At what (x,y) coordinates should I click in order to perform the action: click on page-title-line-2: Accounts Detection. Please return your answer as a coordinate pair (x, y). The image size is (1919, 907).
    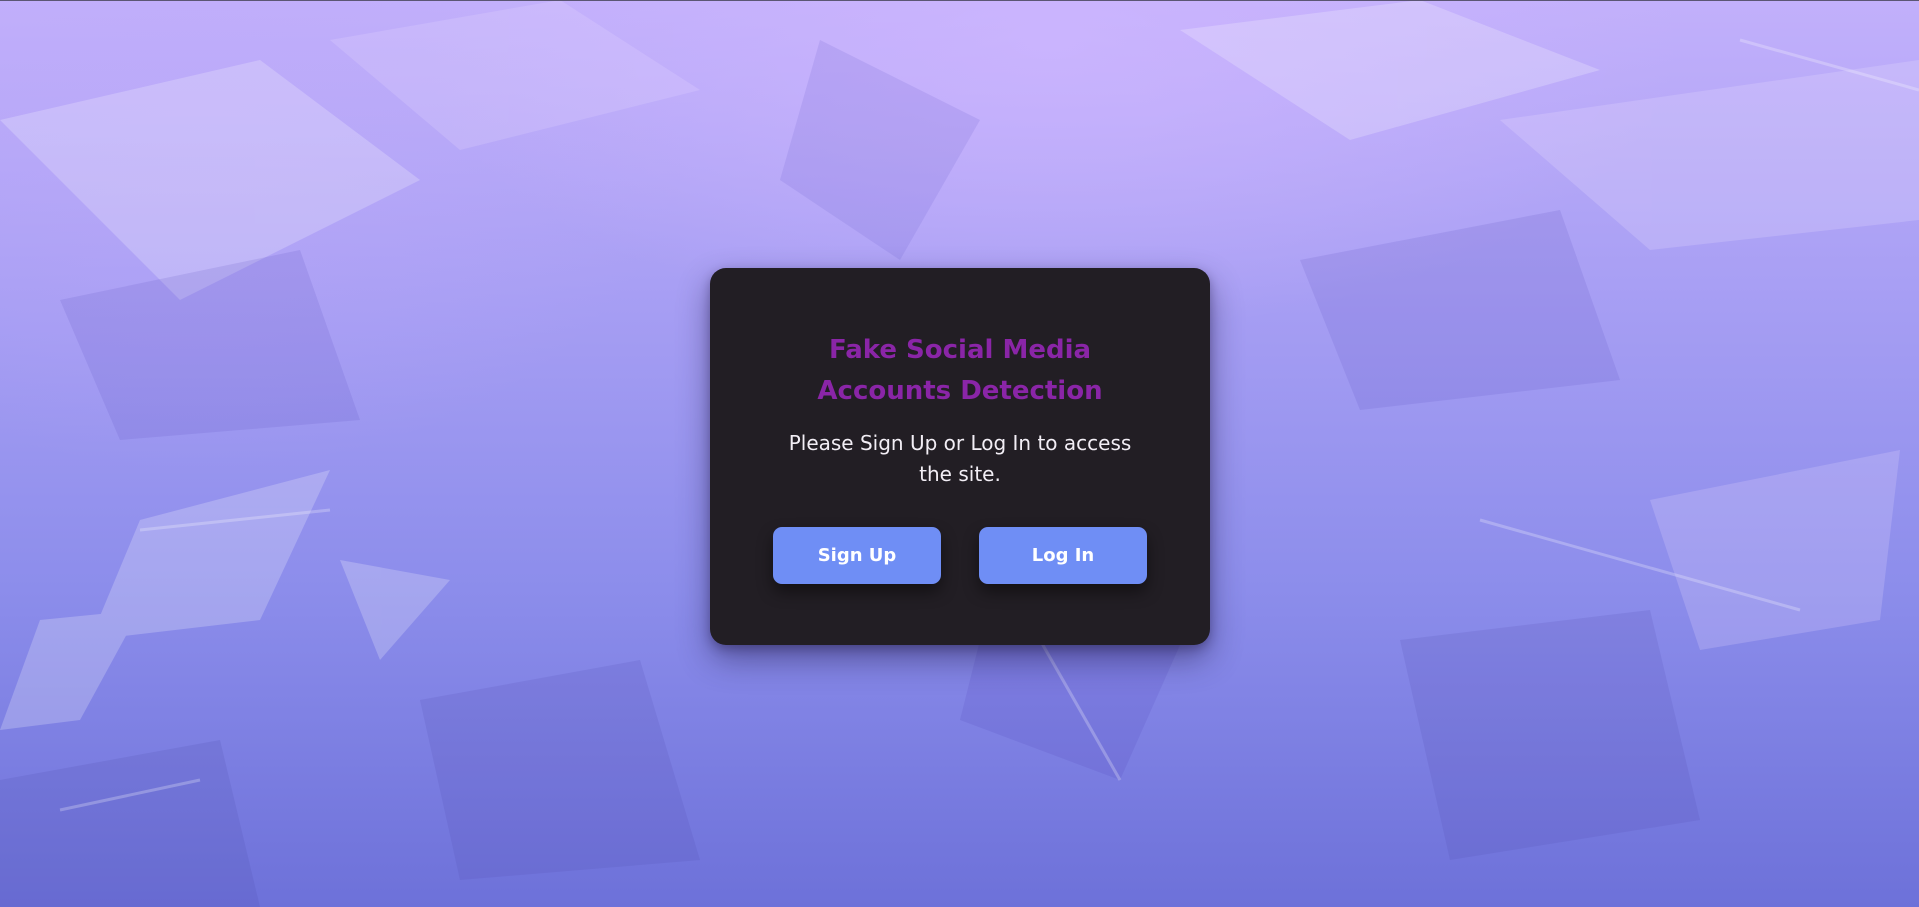
    Looking at the image, I should click on (960, 391).